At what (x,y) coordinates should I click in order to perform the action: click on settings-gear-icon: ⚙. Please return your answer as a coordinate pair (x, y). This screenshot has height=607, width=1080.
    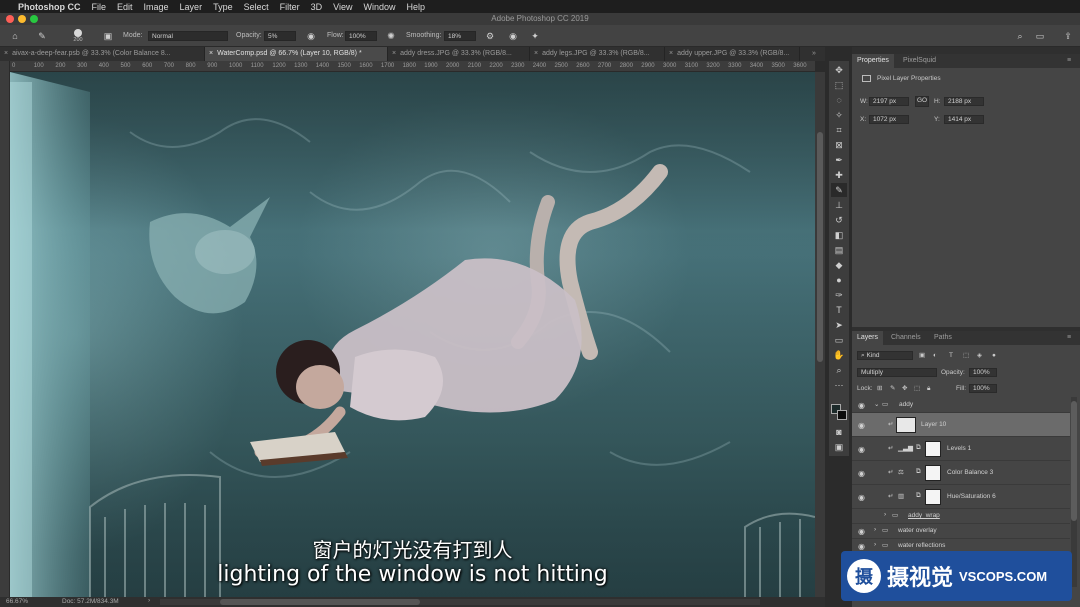
    Looking at the image, I should click on (490, 36).